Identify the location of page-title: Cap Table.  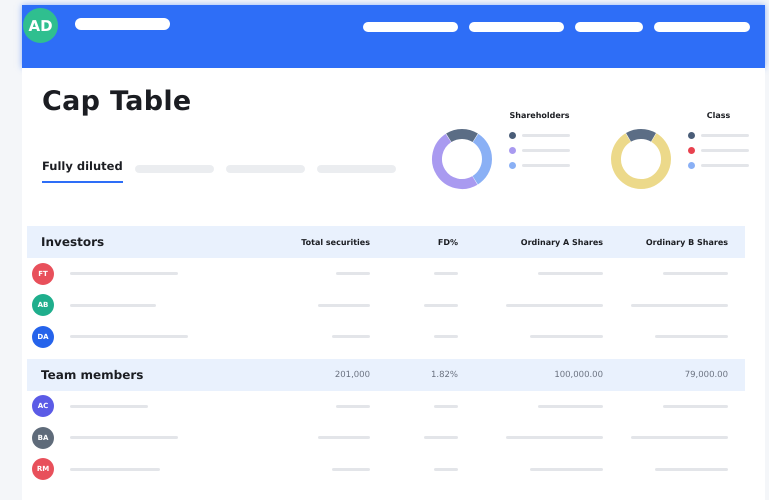
(117, 101).